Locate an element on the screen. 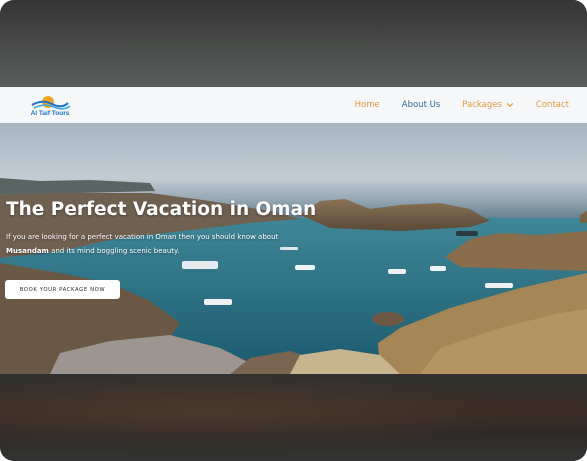 This screenshot has height=461, width=587. logo-text: Al Taif Tours is located at coordinates (50, 113).